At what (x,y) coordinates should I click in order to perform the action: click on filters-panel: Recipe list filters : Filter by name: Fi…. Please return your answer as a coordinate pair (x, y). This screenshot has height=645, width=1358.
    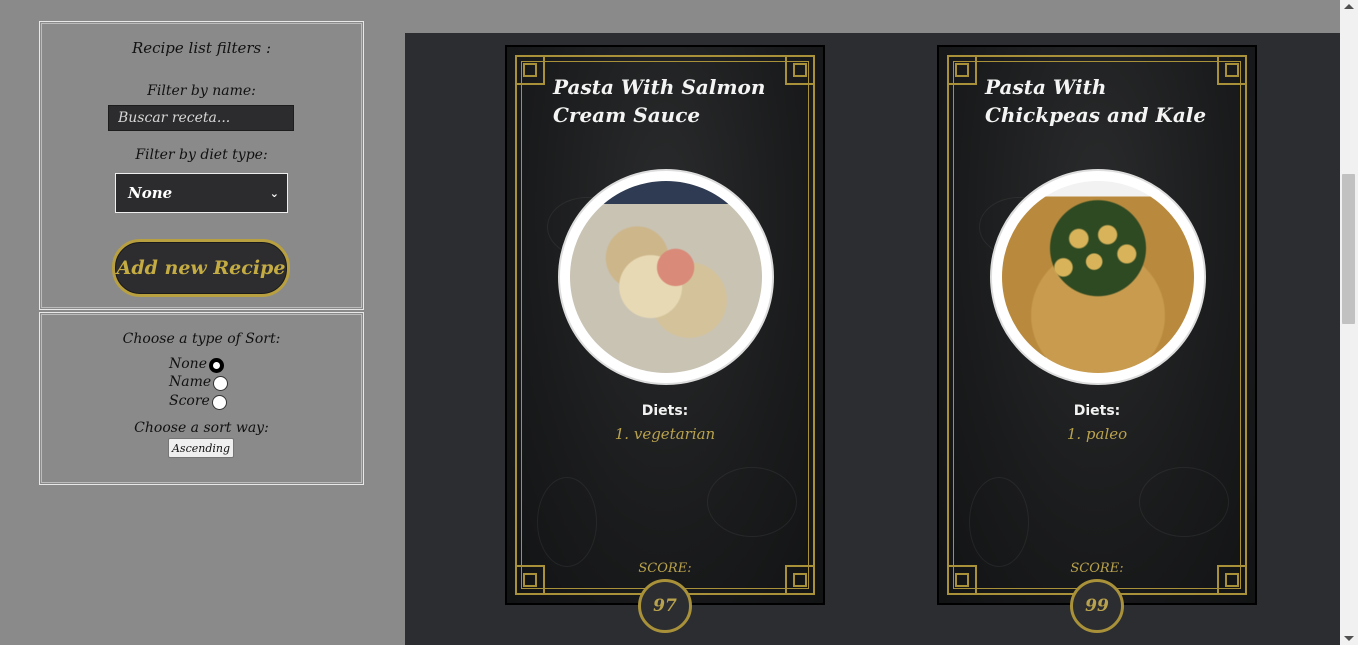
    Looking at the image, I should click on (201, 165).